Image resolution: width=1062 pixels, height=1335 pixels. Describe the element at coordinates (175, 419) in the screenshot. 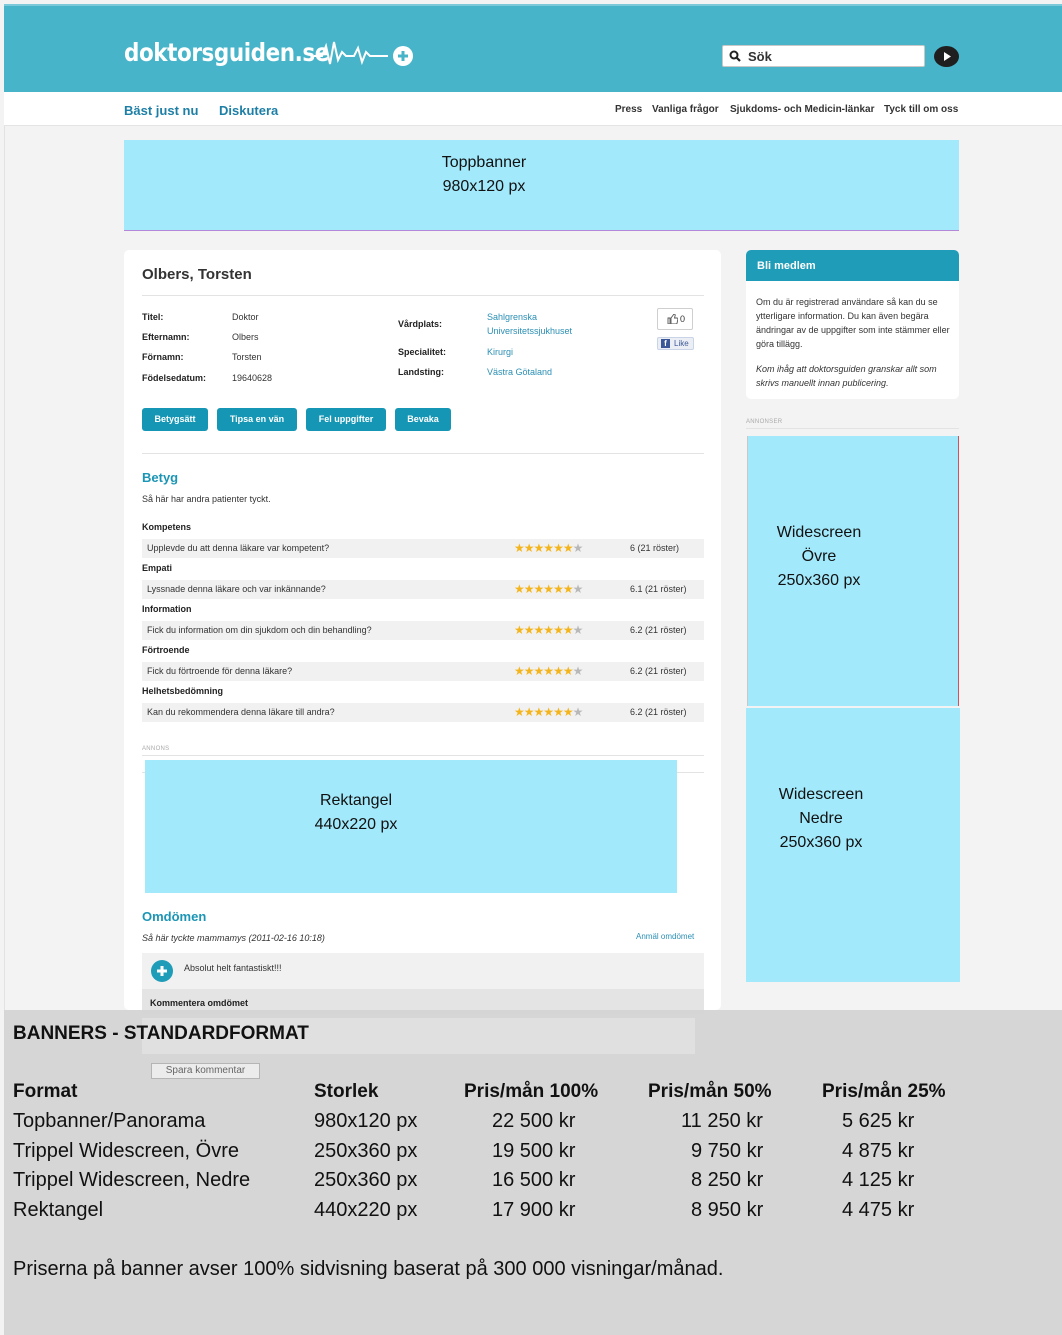

I see `betygsatt-button: Betygsätt` at that location.